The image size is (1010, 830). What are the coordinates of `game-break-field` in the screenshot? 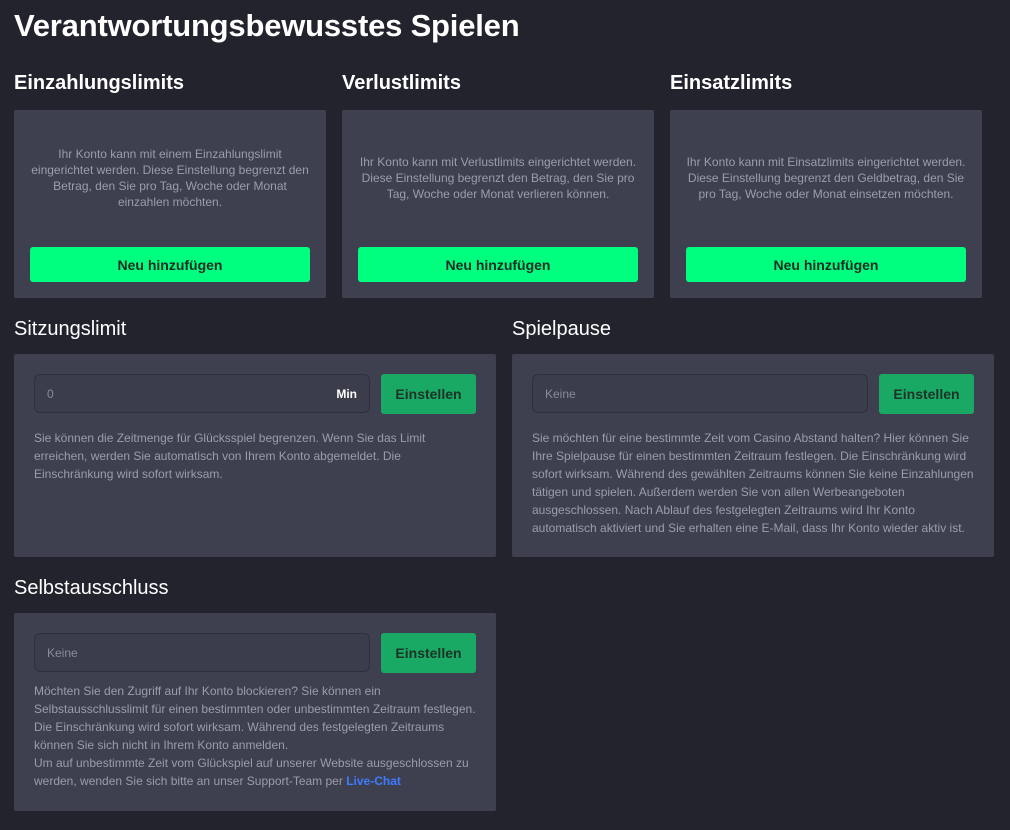 It's located at (700, 393).